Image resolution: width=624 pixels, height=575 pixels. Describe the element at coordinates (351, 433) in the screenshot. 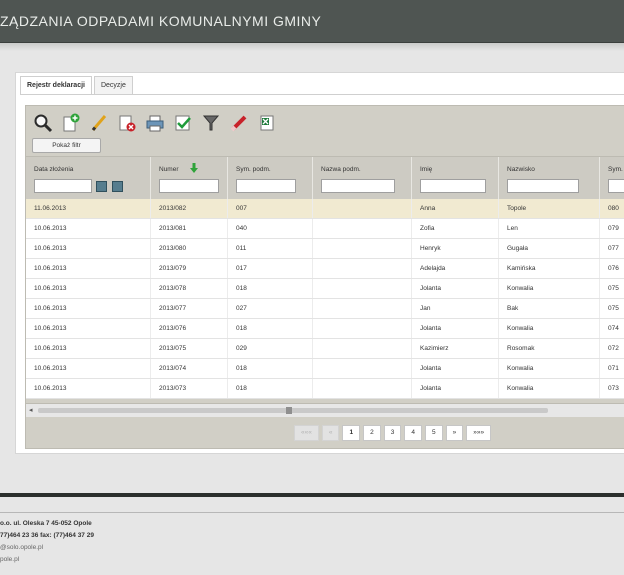

I see `page-1-button: 1` at that location.